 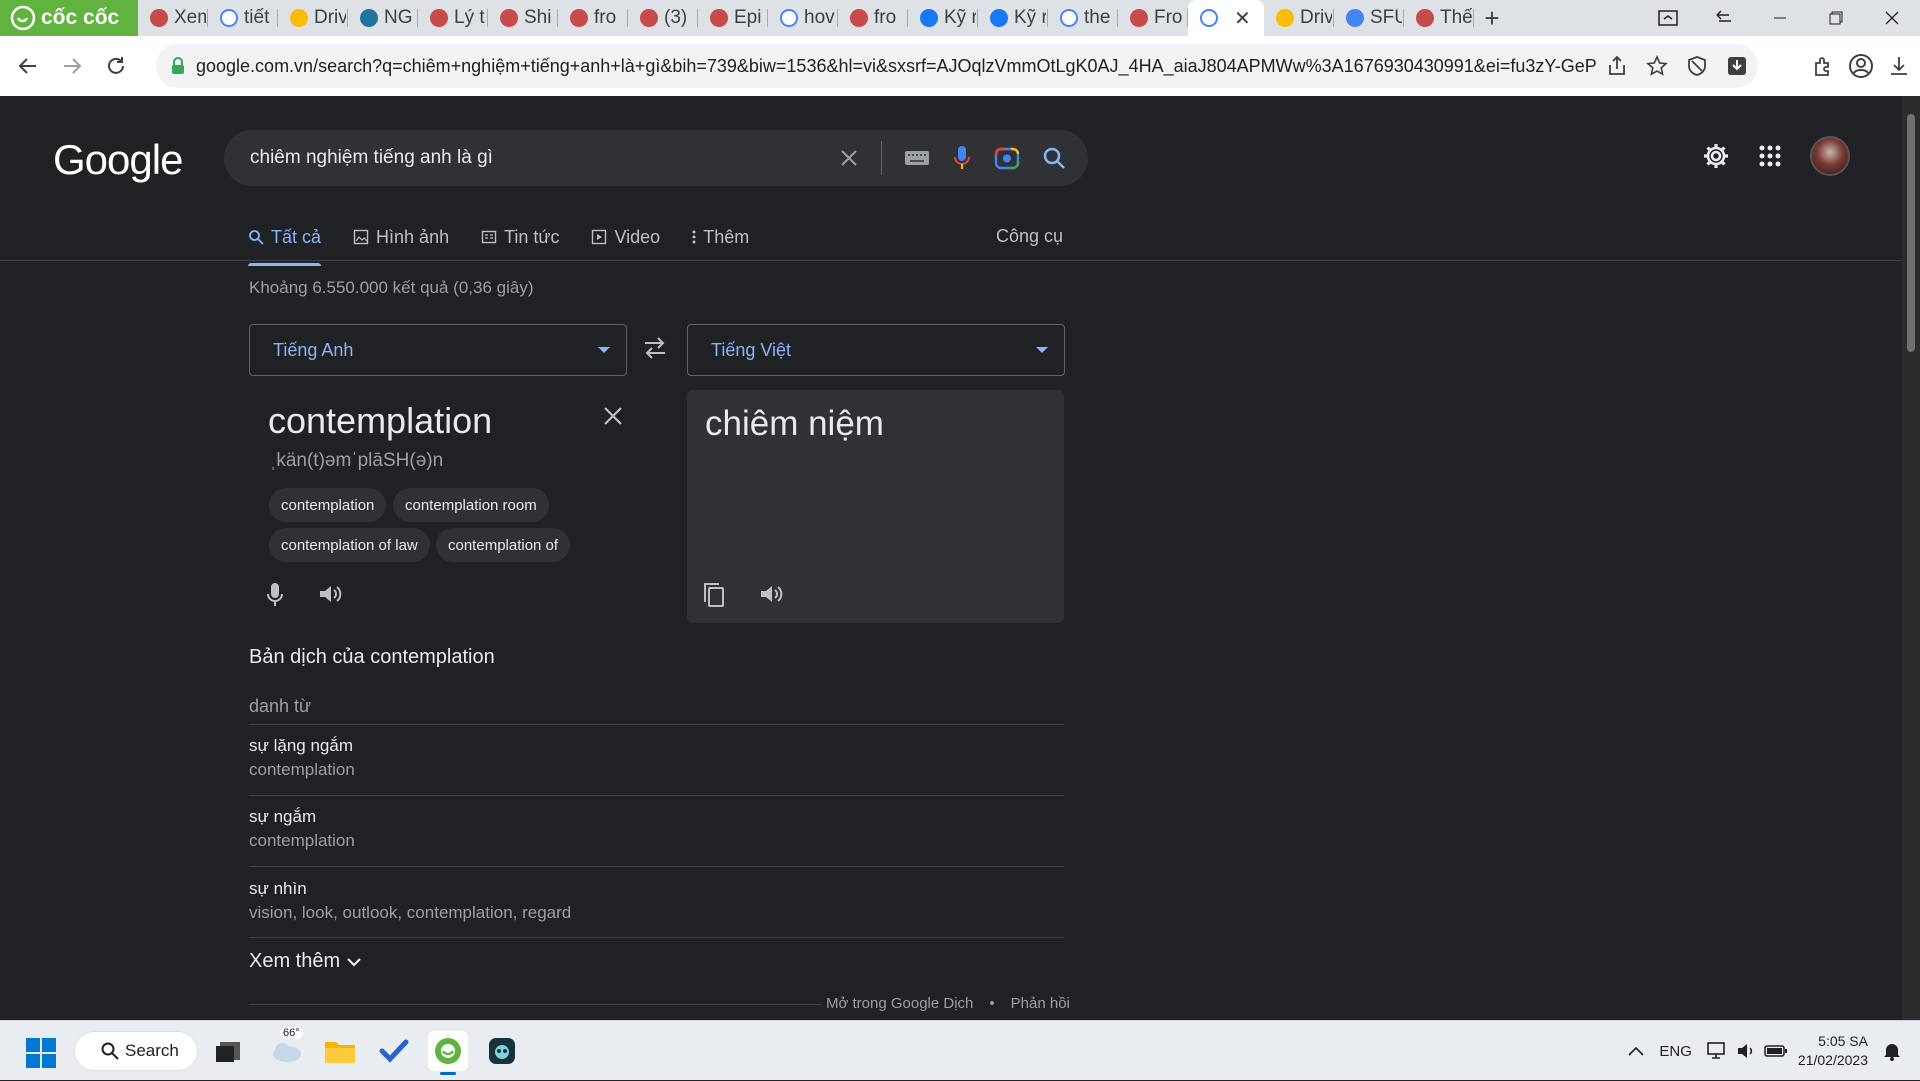 What do you see at coordinates (1054, 158) in the screenshot?
I see `search-submit-icon` at bounding box center [1054, 158].